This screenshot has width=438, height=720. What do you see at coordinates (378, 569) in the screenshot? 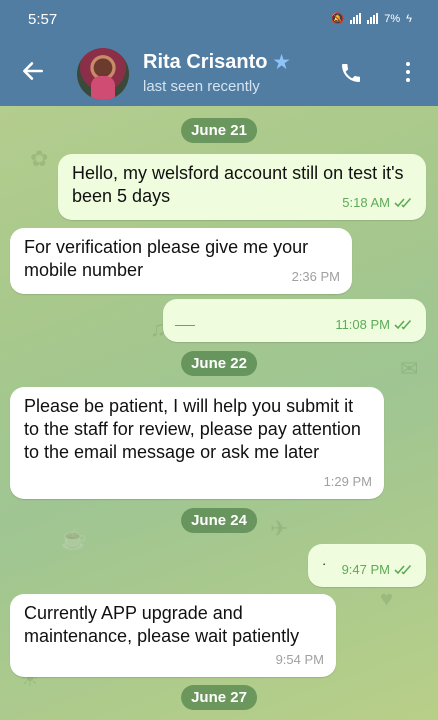
I see `message-meta: 9:47 PM` at bounding box center [378, 569].